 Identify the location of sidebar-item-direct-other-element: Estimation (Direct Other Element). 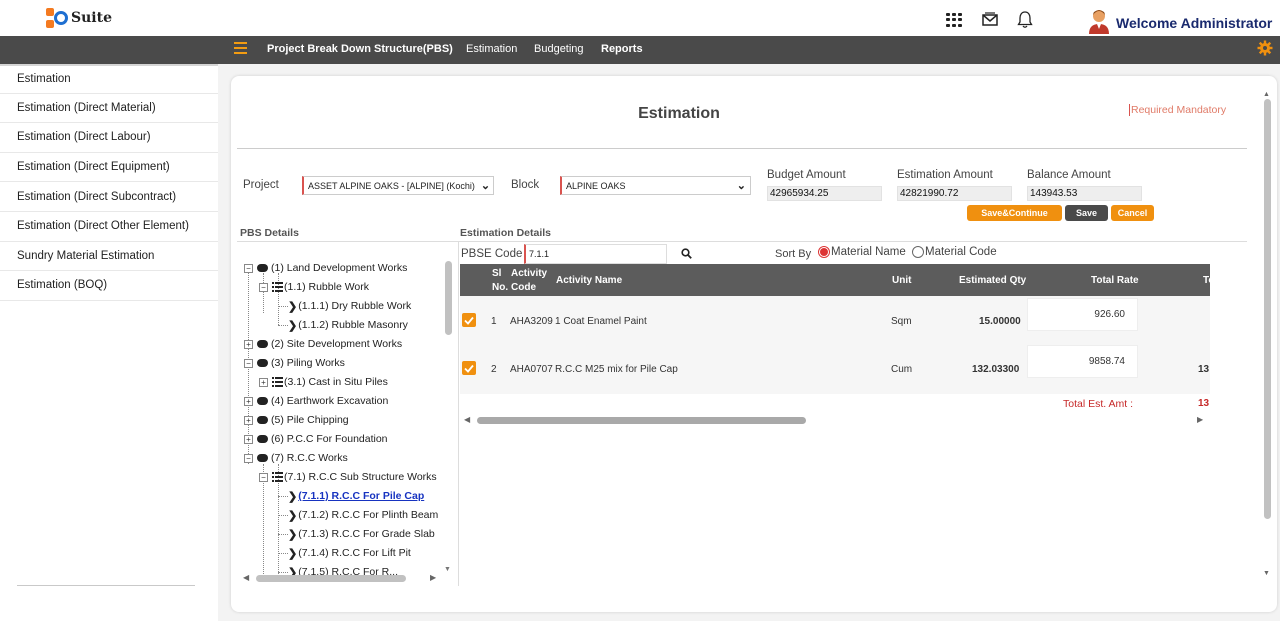
(109, 227).